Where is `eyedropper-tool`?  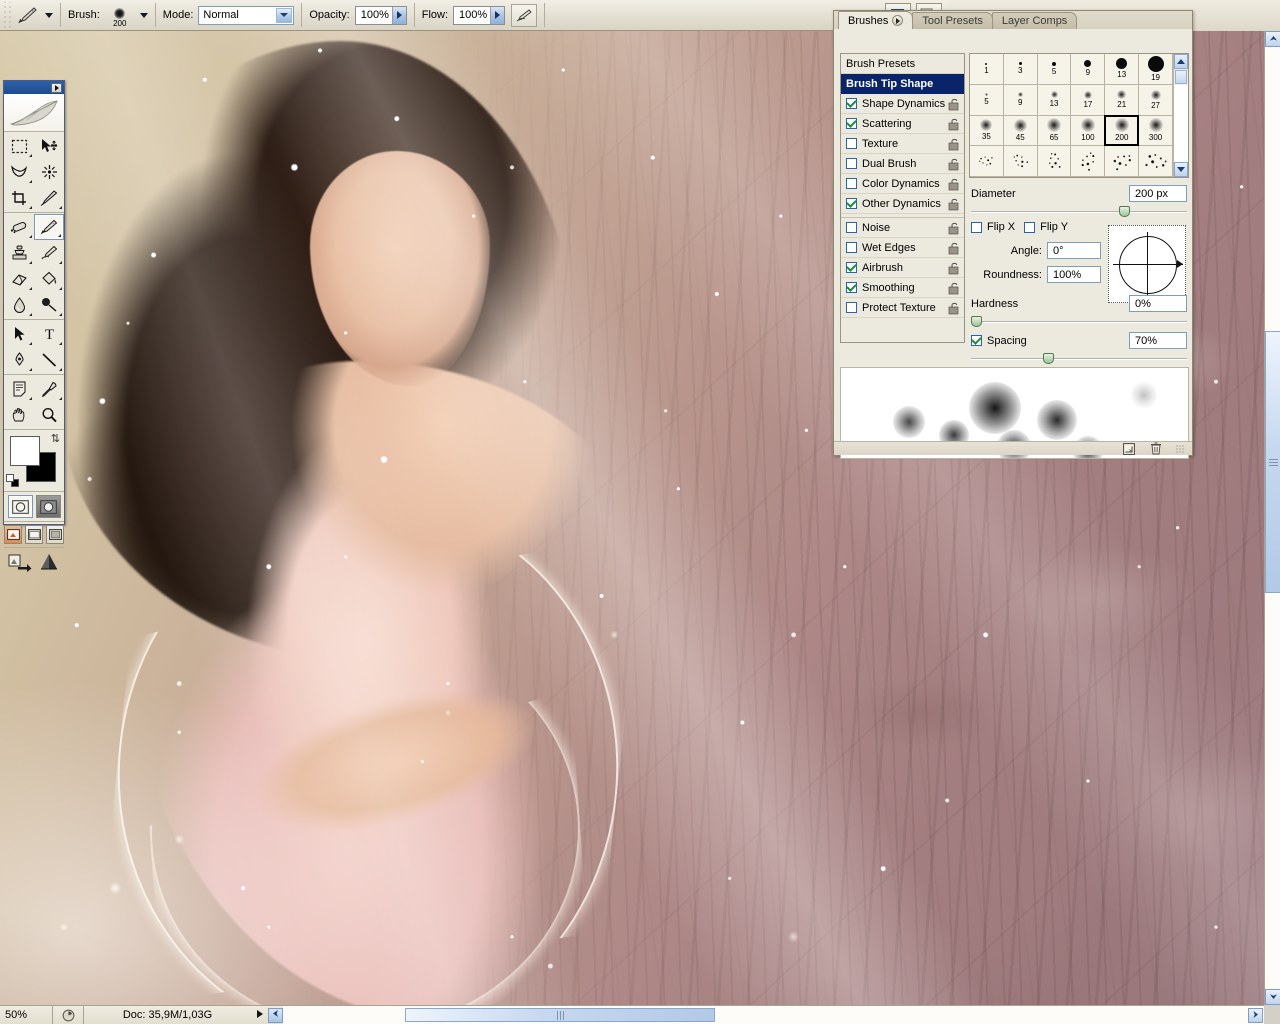 eyedropper-tool is located at coordinates (49, 389).